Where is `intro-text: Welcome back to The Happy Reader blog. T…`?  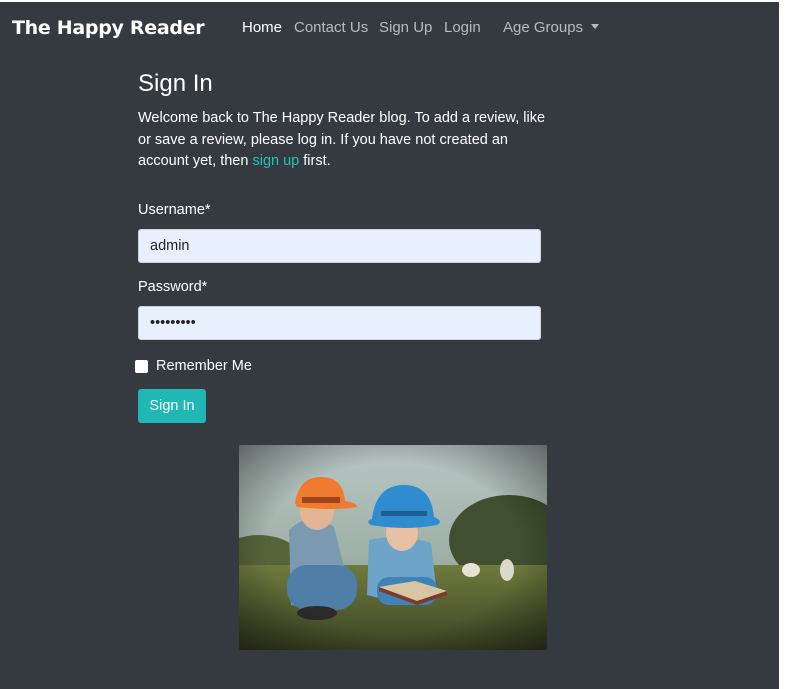
intro-text: Welcome back to The Happy Reader blog. T… is located at coordinates (343, 140).